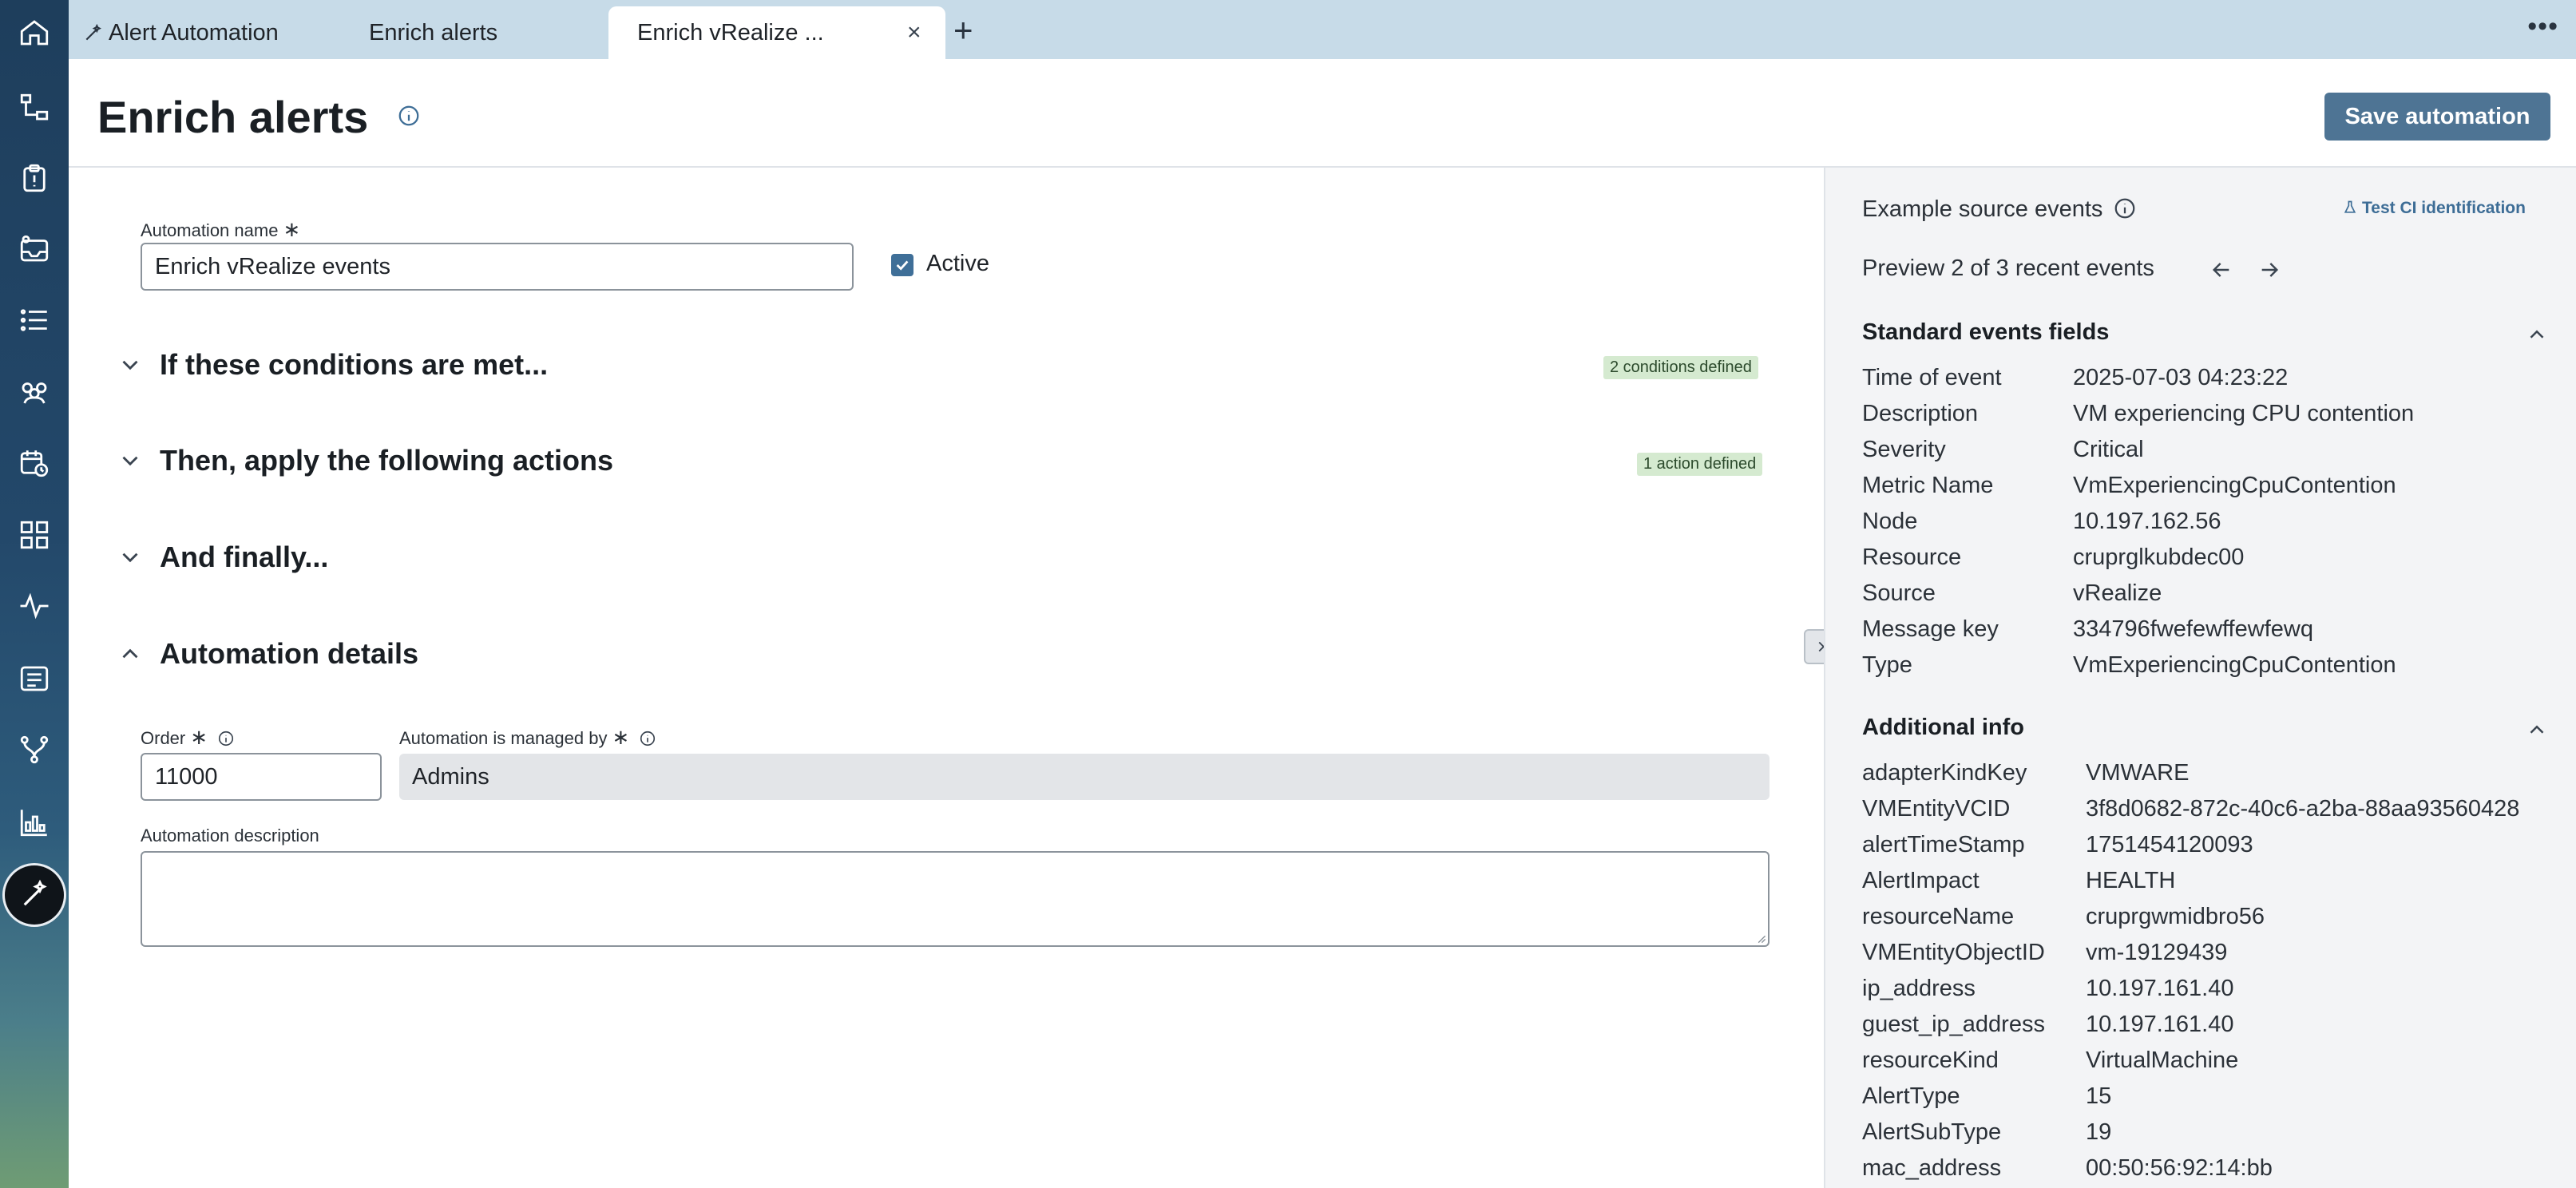  Describe the element at coordinates (497, 267) in the screenshot. I see `automation-name-input: Enrich vRealize events` at that location.